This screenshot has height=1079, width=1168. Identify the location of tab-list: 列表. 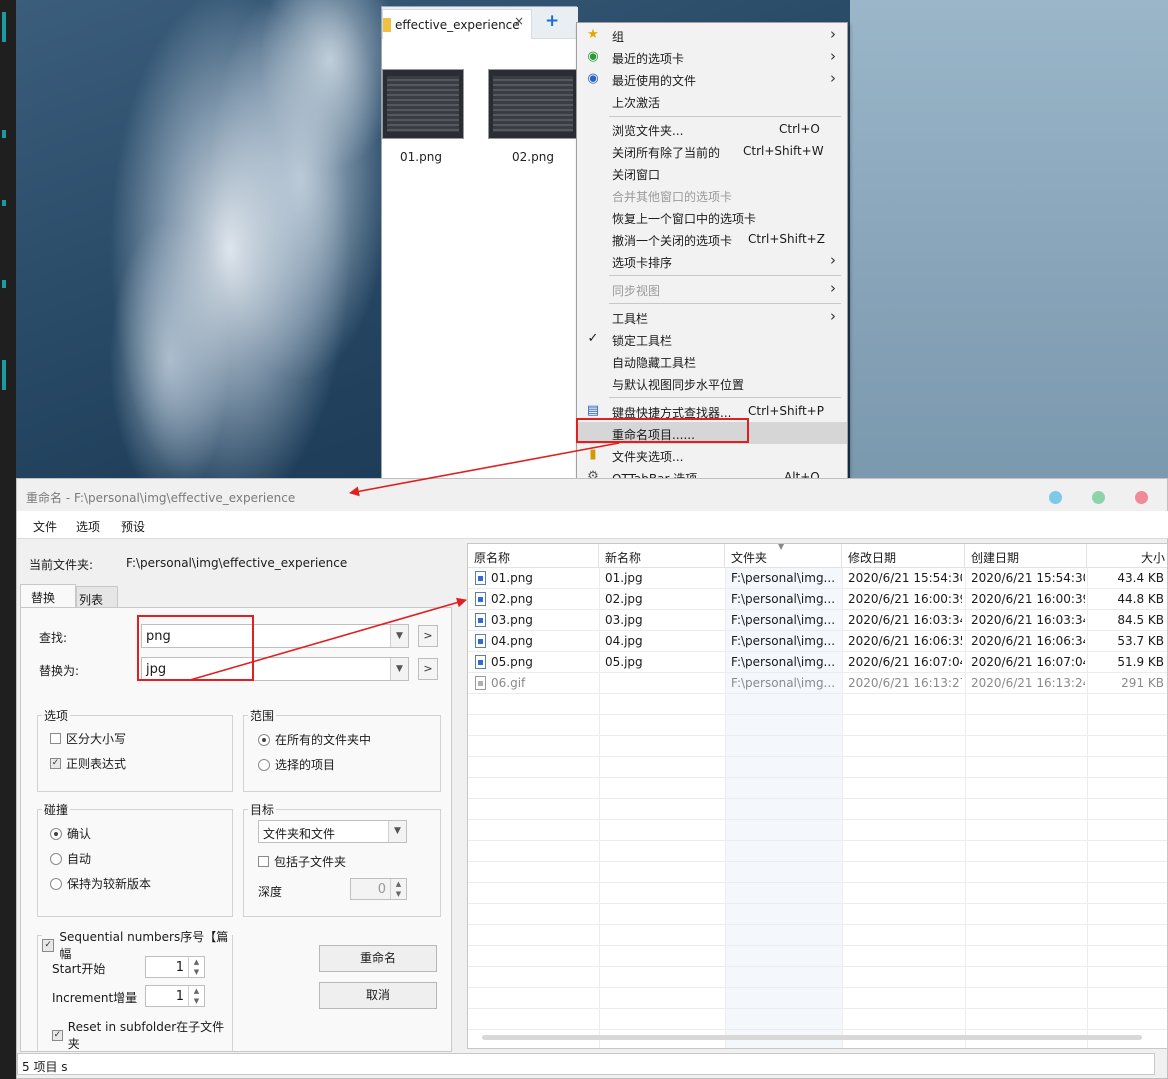
(97, 597).